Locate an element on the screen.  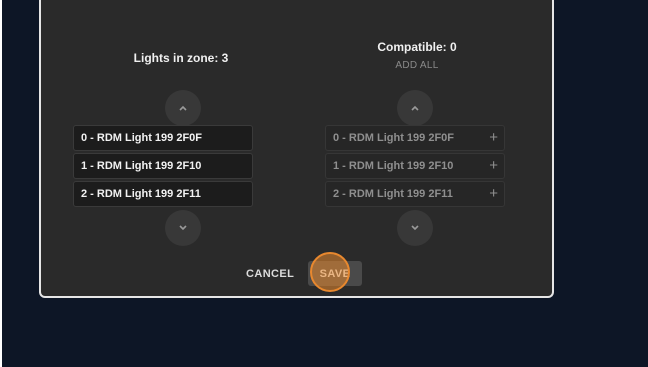
compatible-light-label: 2 - RDM Light 199 2F11 is located at coordinates (393, 194).